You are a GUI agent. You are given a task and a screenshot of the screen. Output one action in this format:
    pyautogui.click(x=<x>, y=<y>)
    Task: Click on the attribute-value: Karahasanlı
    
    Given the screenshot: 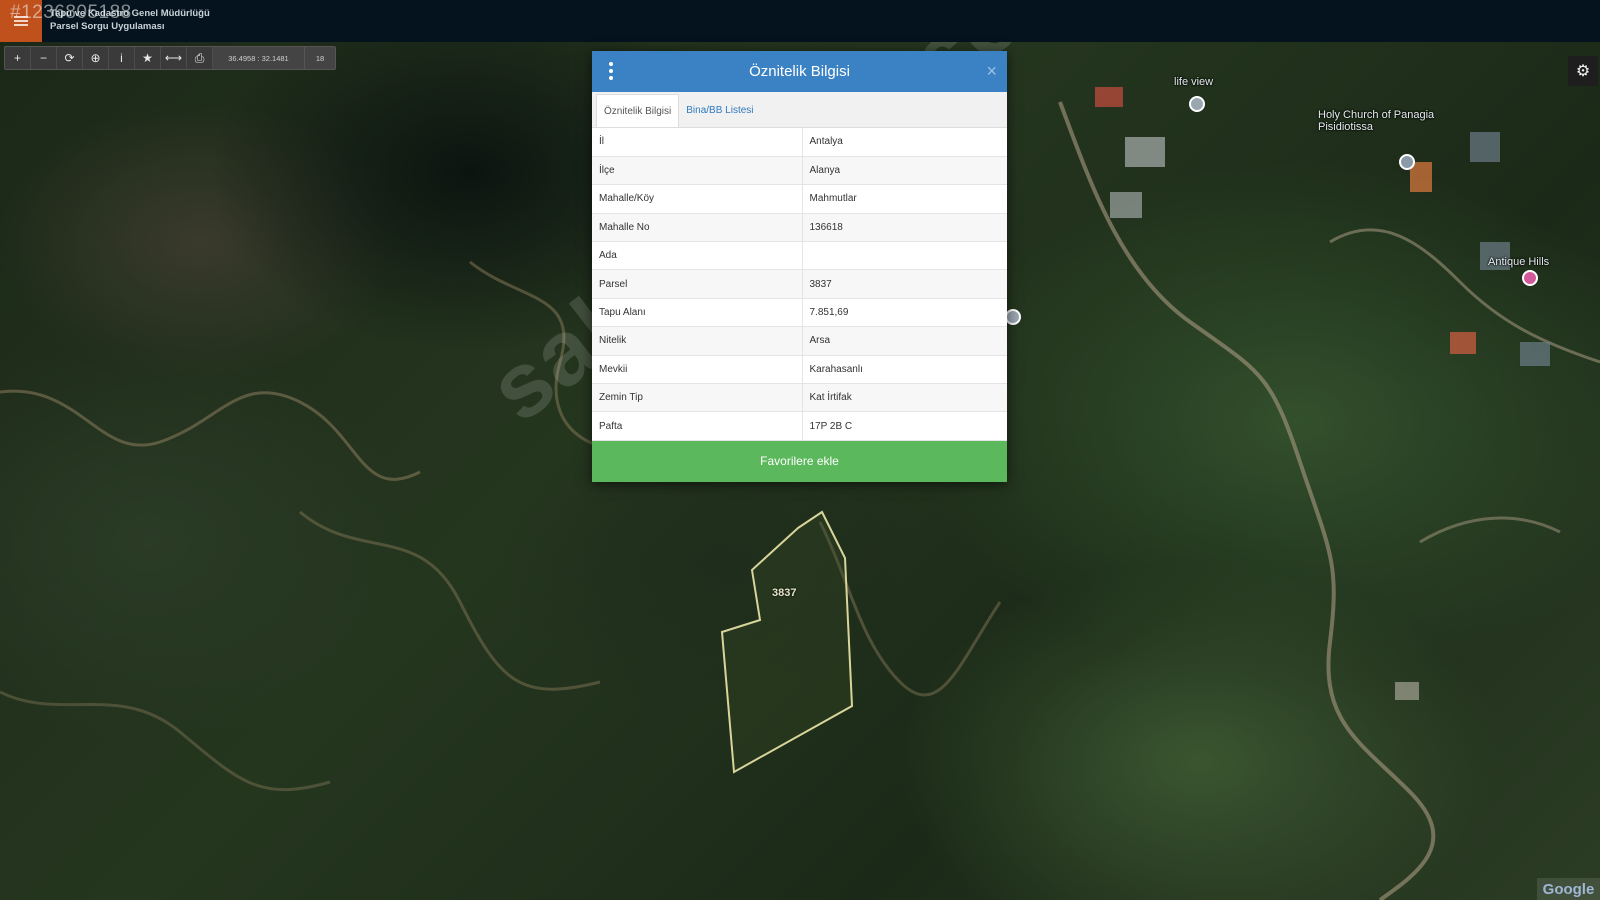 What is the action you would take?
    pyautogui.click(x=904, y=370)
    